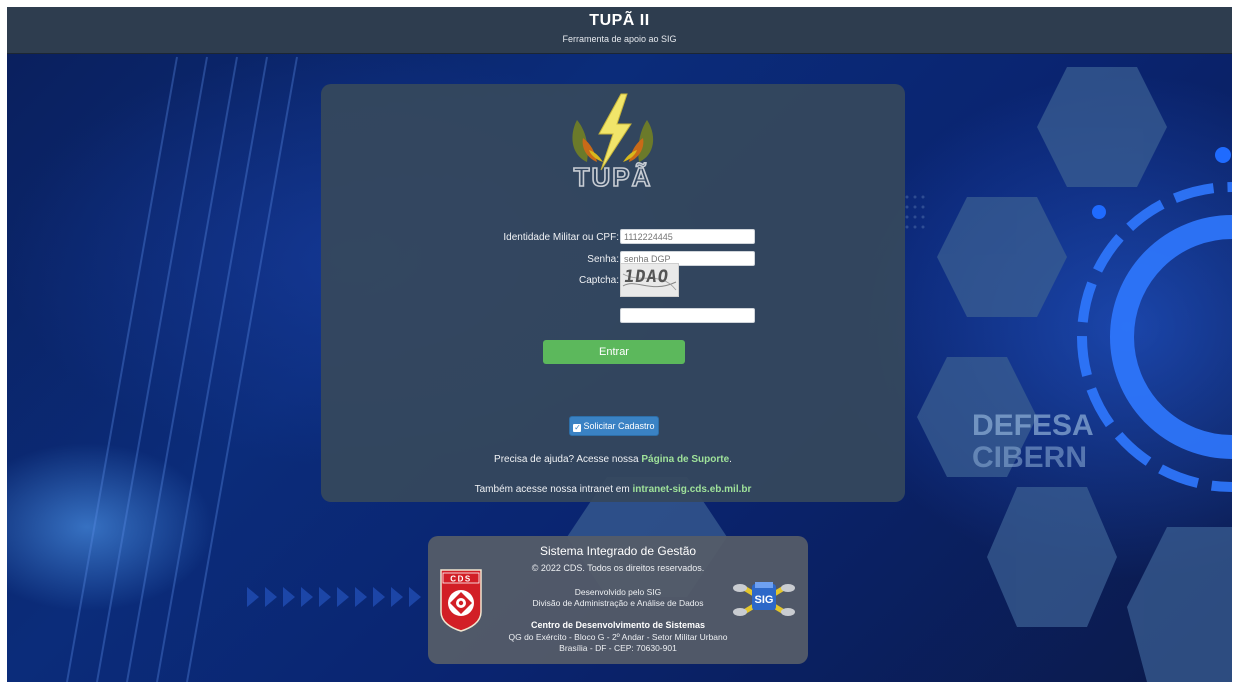 This screenshot has width=1239, height=684. I want to click on intranet-text: Também acesse nossa intranet em, so click(553, 489).